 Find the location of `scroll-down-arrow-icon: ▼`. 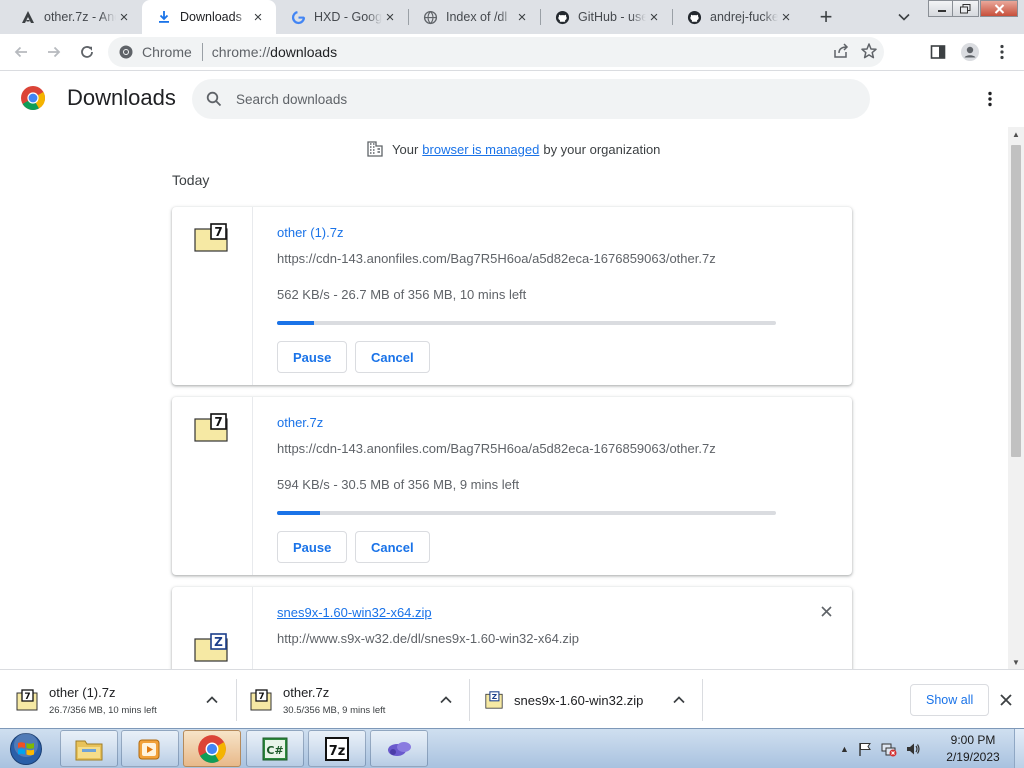

scroll-down-arrow-icon: ▼ is located at coordinates (1016, 662).